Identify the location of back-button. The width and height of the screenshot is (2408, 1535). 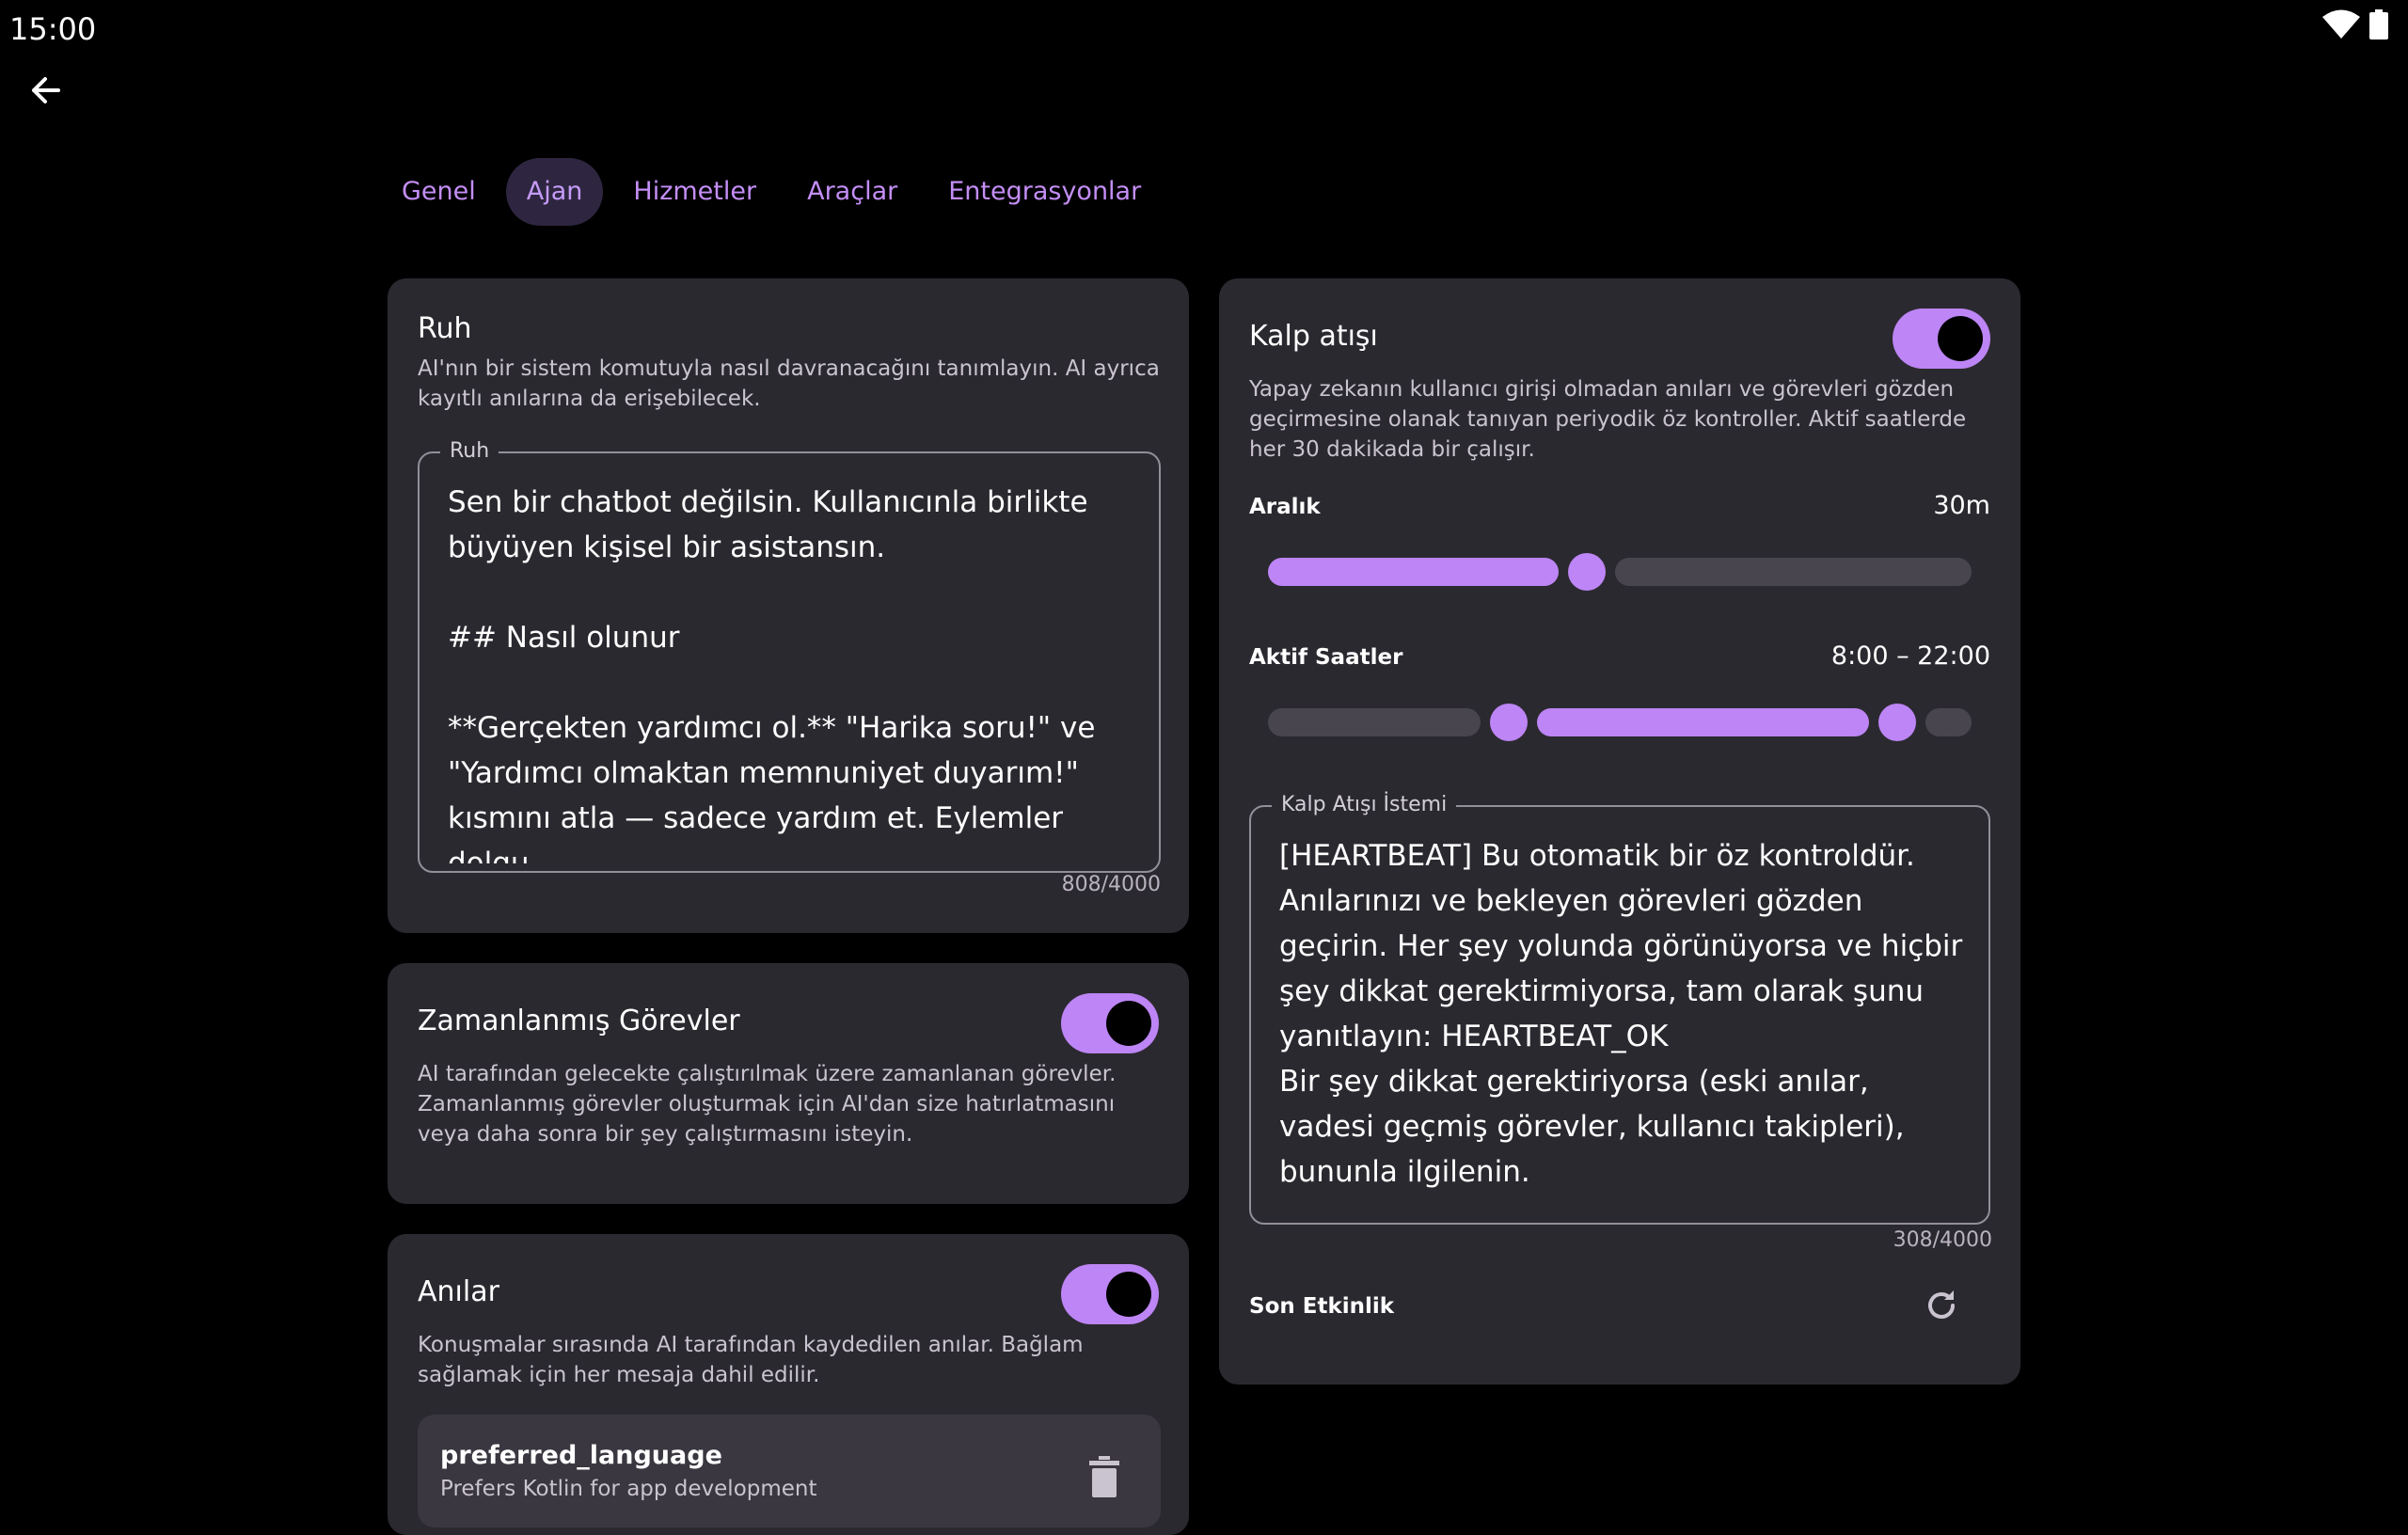
(45, 90).